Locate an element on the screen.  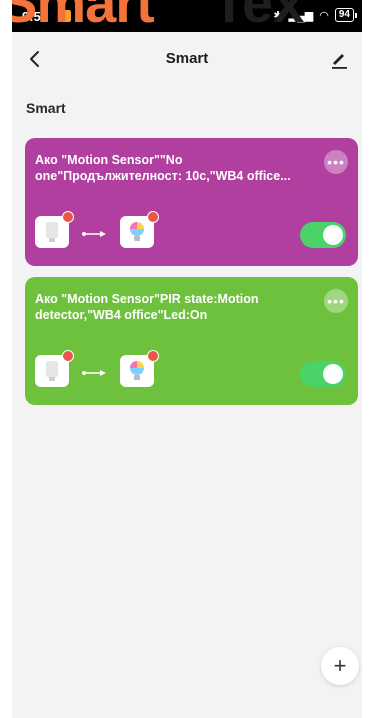
battery-icon: 94 is located at coordinates (346, 15).